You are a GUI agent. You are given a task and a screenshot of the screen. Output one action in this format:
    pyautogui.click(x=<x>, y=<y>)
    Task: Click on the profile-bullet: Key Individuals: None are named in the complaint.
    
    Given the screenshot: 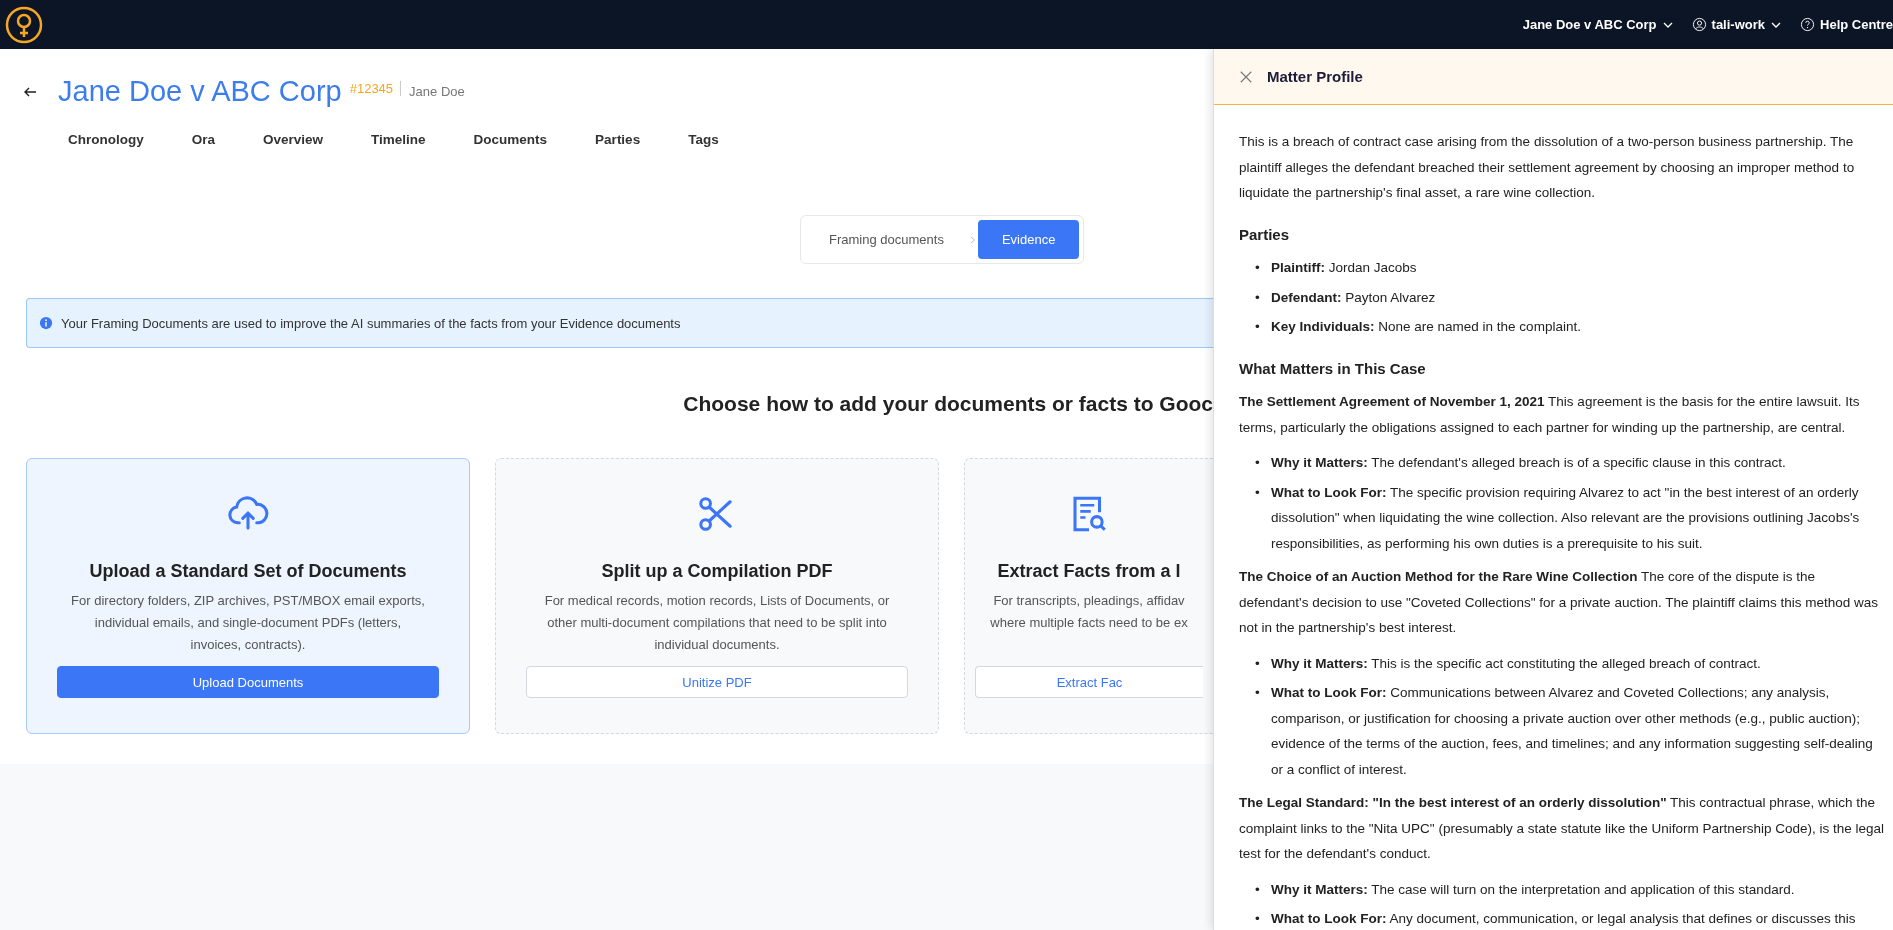 What is the action you would take?
    pyautogui.click(x=1426, y=327)
    